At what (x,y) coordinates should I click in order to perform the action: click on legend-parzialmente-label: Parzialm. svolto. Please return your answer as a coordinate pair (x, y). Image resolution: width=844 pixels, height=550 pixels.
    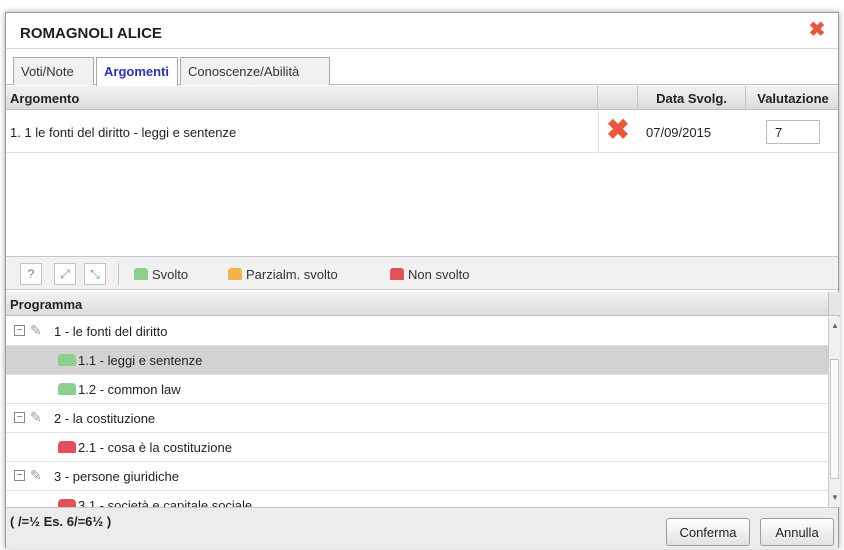
    Looking at the image, I should click on (292, 274).